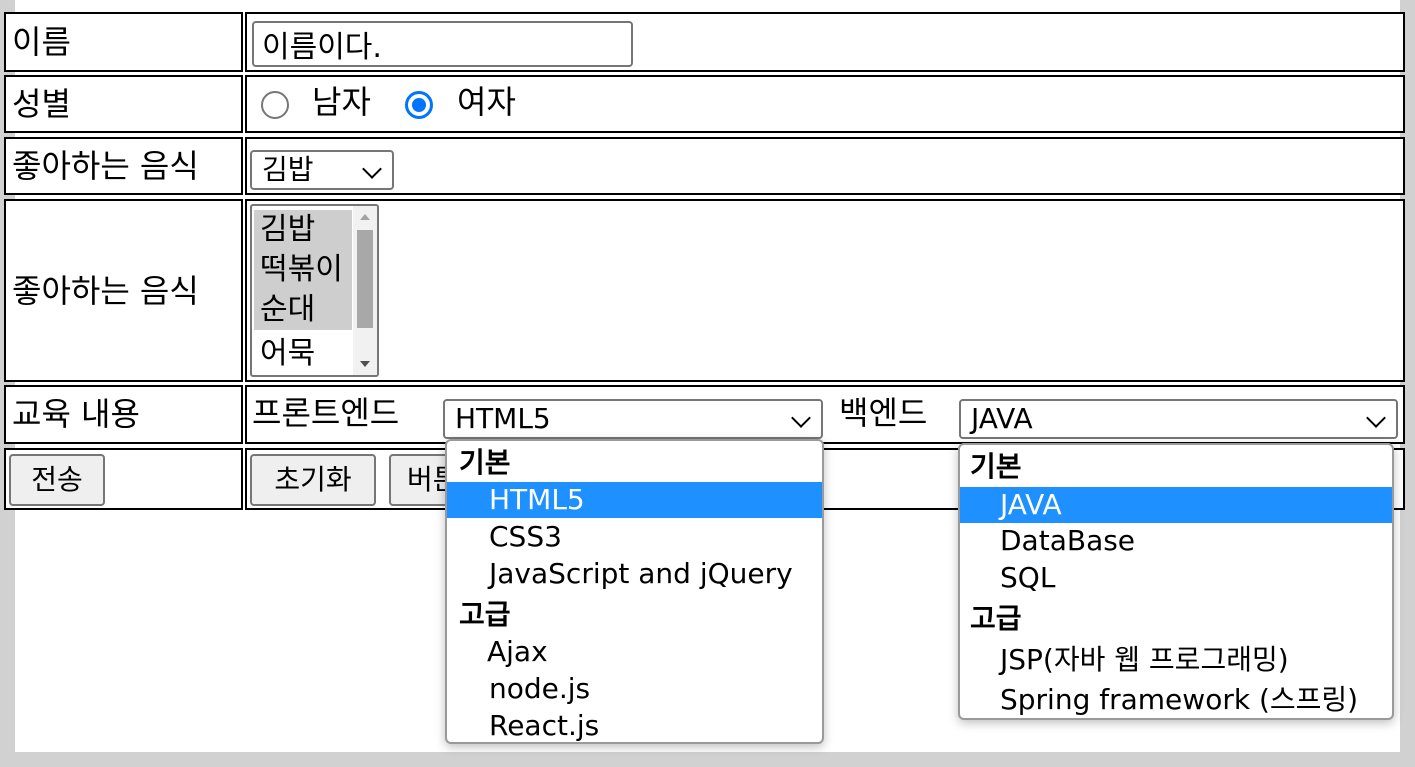 Image resolution: width=1415 pixels, height=767 pixels. I want to click on radio-female, so click(419, 105).